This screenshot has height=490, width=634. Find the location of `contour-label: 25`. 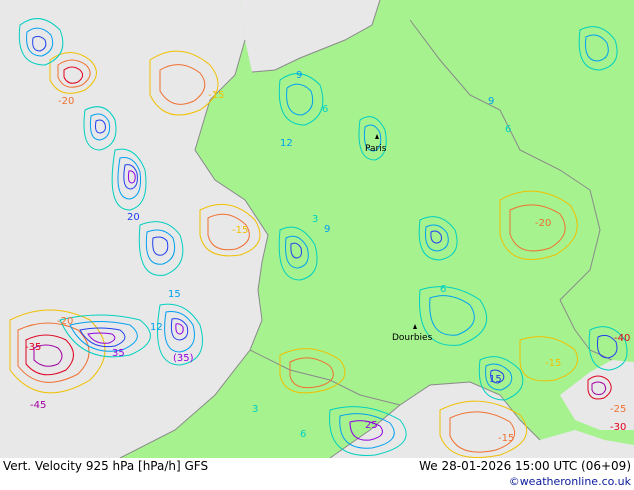

contour-label: 25 is located at coordinates (371, 425).